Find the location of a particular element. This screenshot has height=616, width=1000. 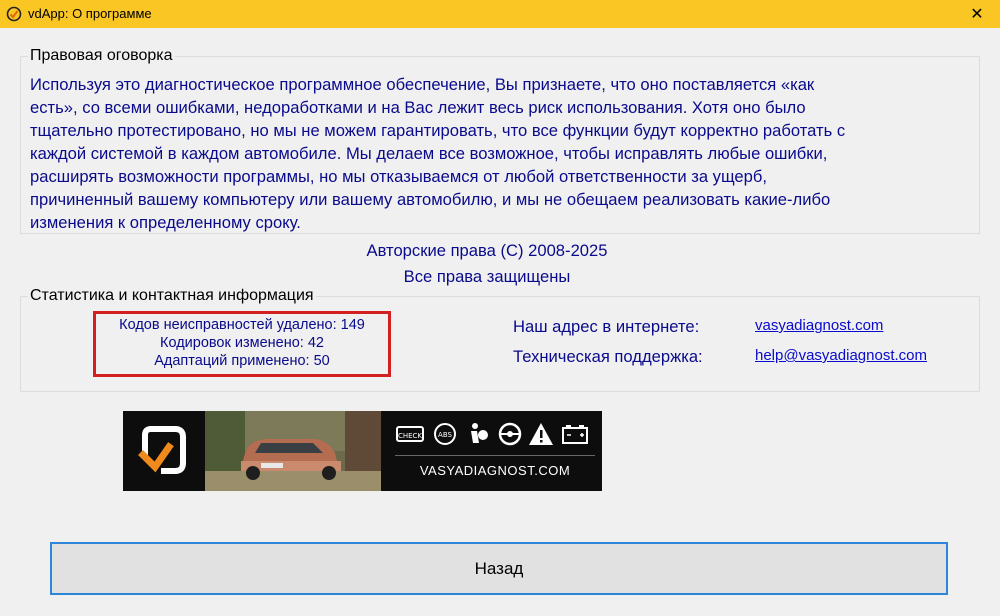

check-engine-icon: CHECK is located at coordinates (410, 434).